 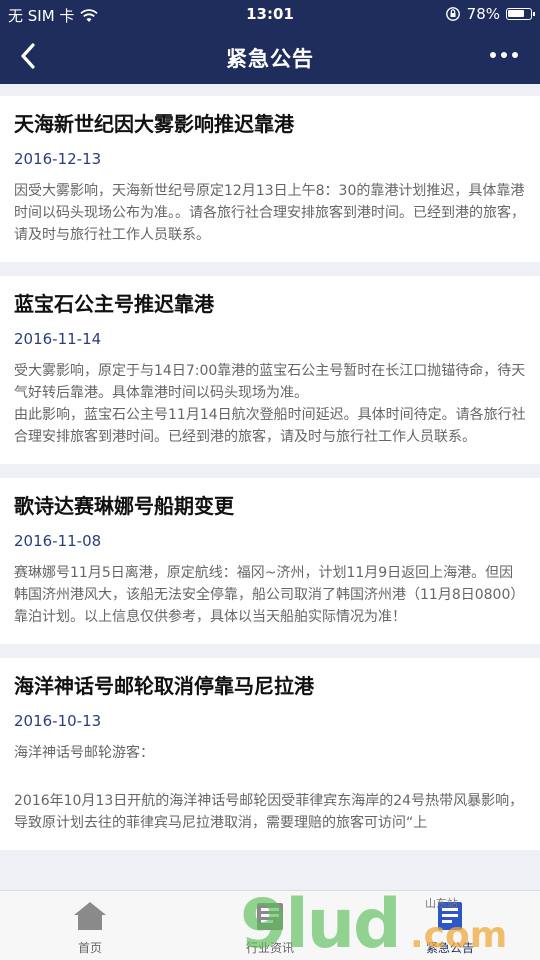 What do you see at coordinates (90, 916) in the screenshot?
I see `home-icon` at bounding box center [90, 916].